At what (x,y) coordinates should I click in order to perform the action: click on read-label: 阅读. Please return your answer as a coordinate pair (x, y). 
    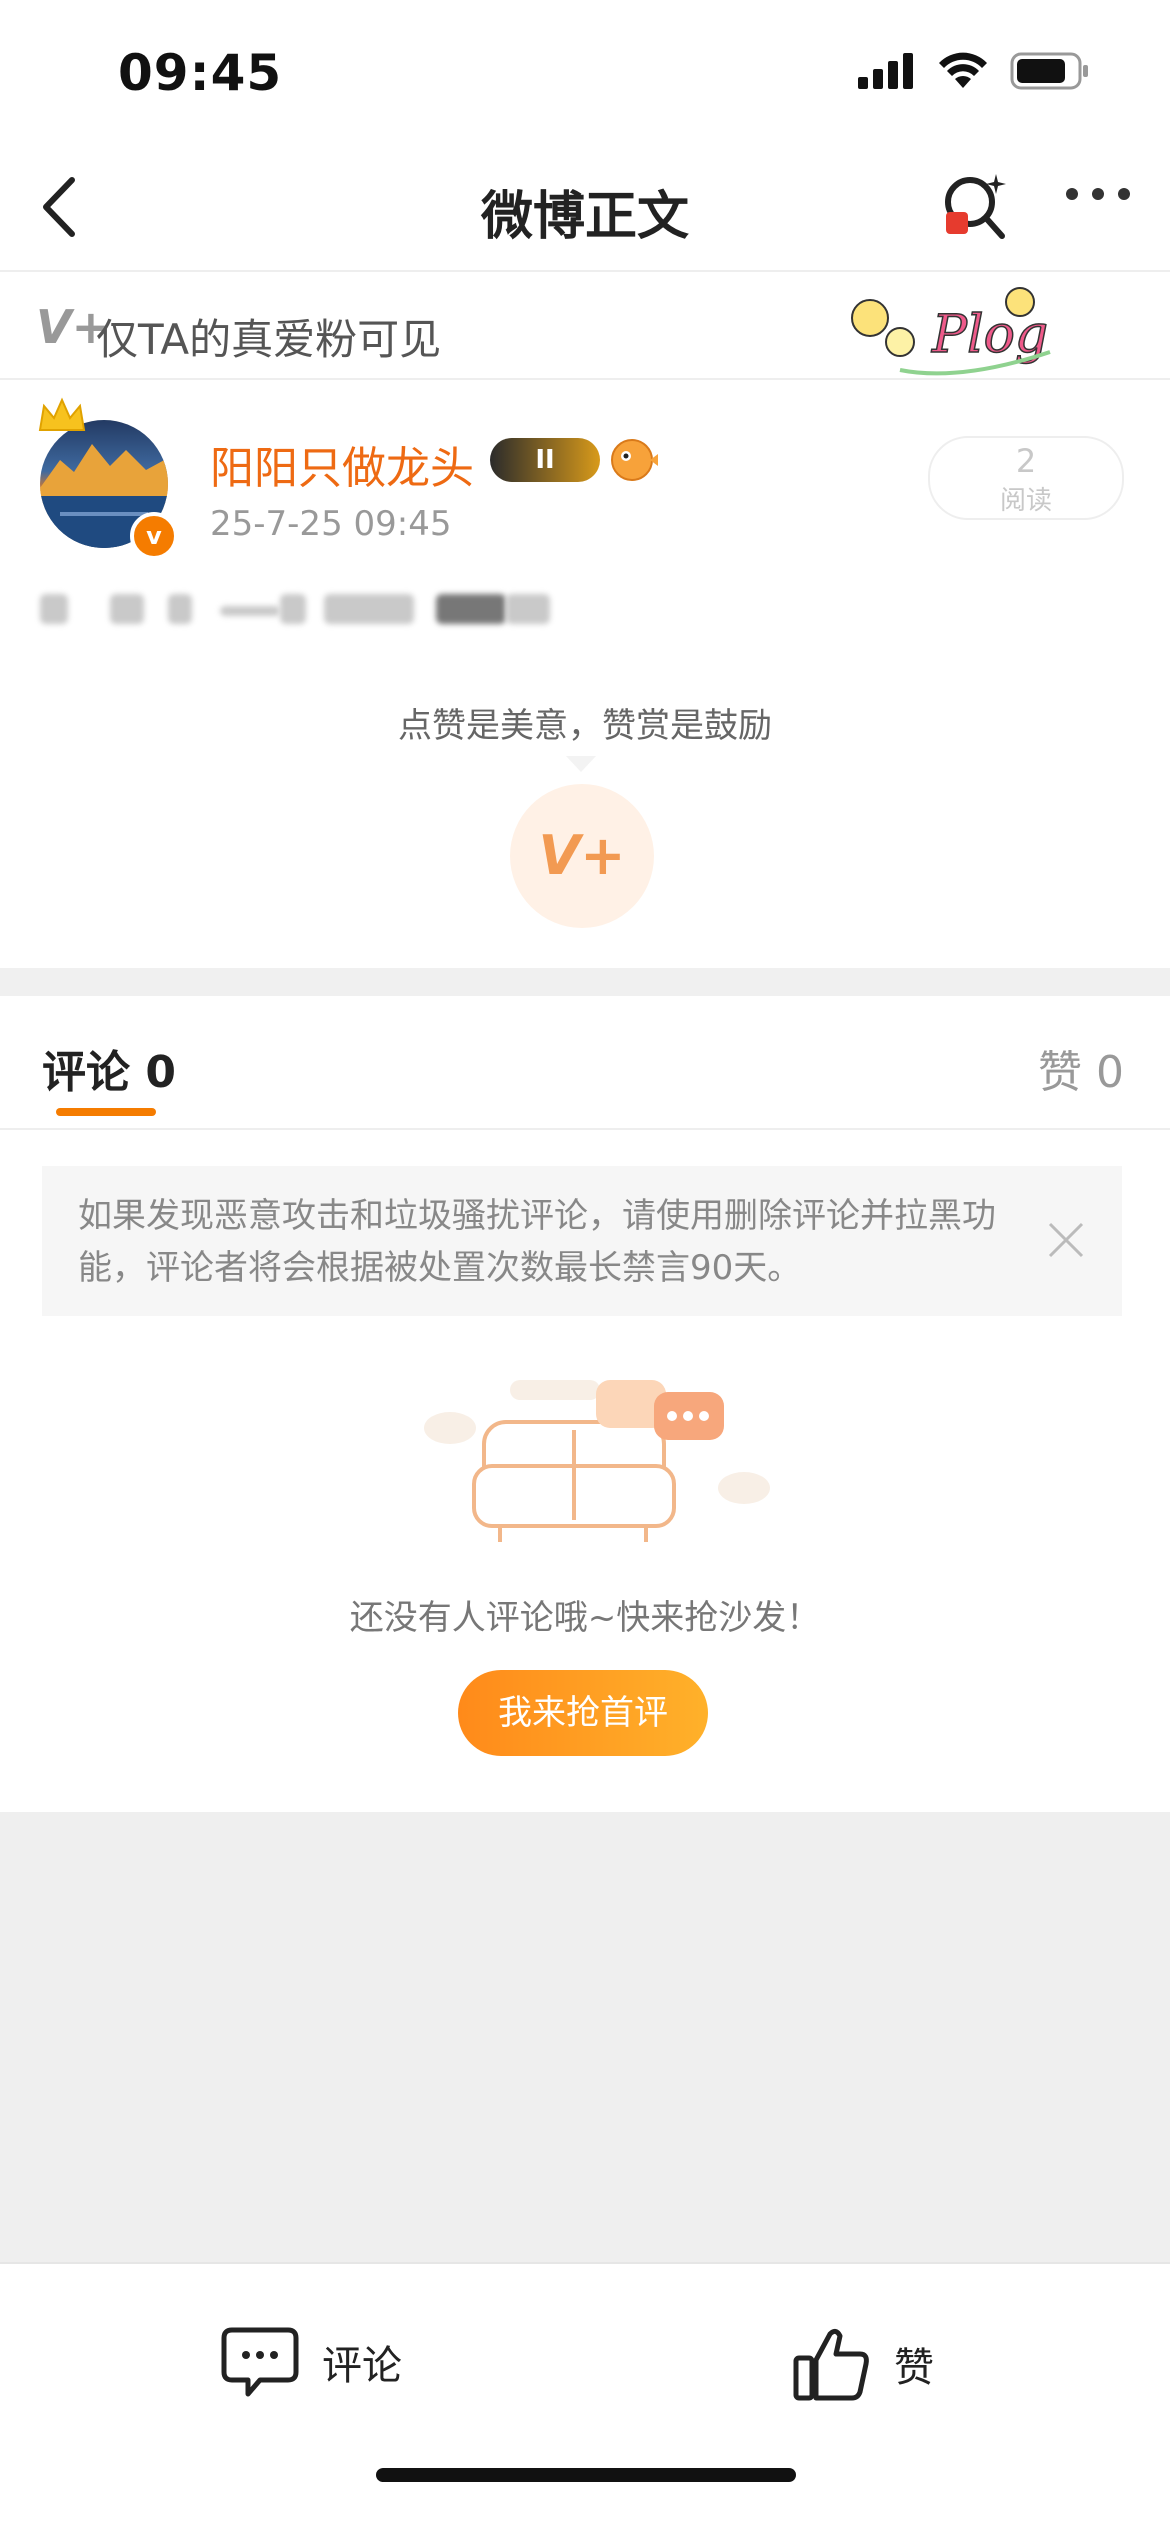
    Looking at the image, I should click on (1025, 501).